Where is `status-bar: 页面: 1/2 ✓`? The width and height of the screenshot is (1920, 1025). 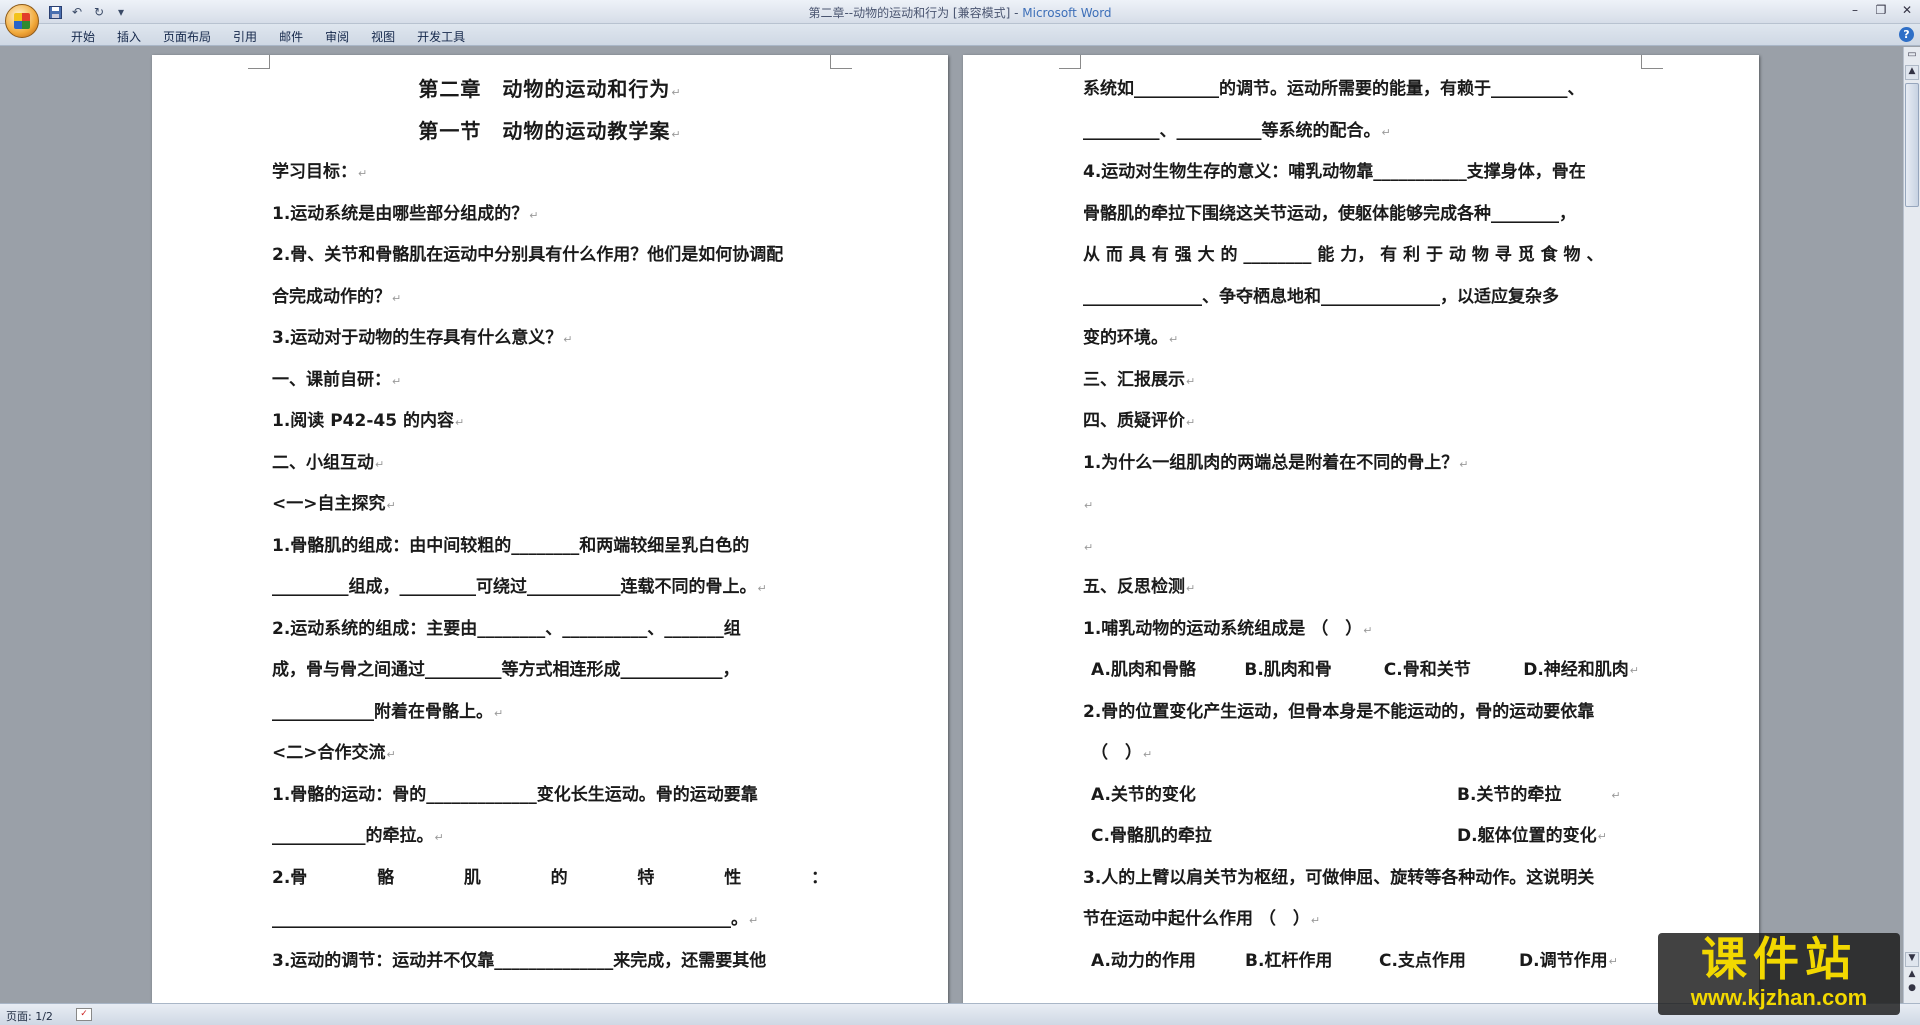 status-bar: 页面: 1/2 ✓ is located at coordinates (960, 1014).